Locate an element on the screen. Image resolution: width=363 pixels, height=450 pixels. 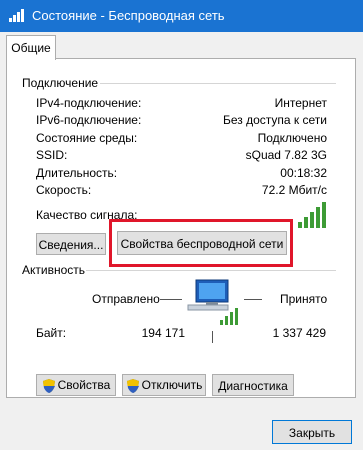
diagnostics-button-label: Диагностика is located at coordinates (253, 386).